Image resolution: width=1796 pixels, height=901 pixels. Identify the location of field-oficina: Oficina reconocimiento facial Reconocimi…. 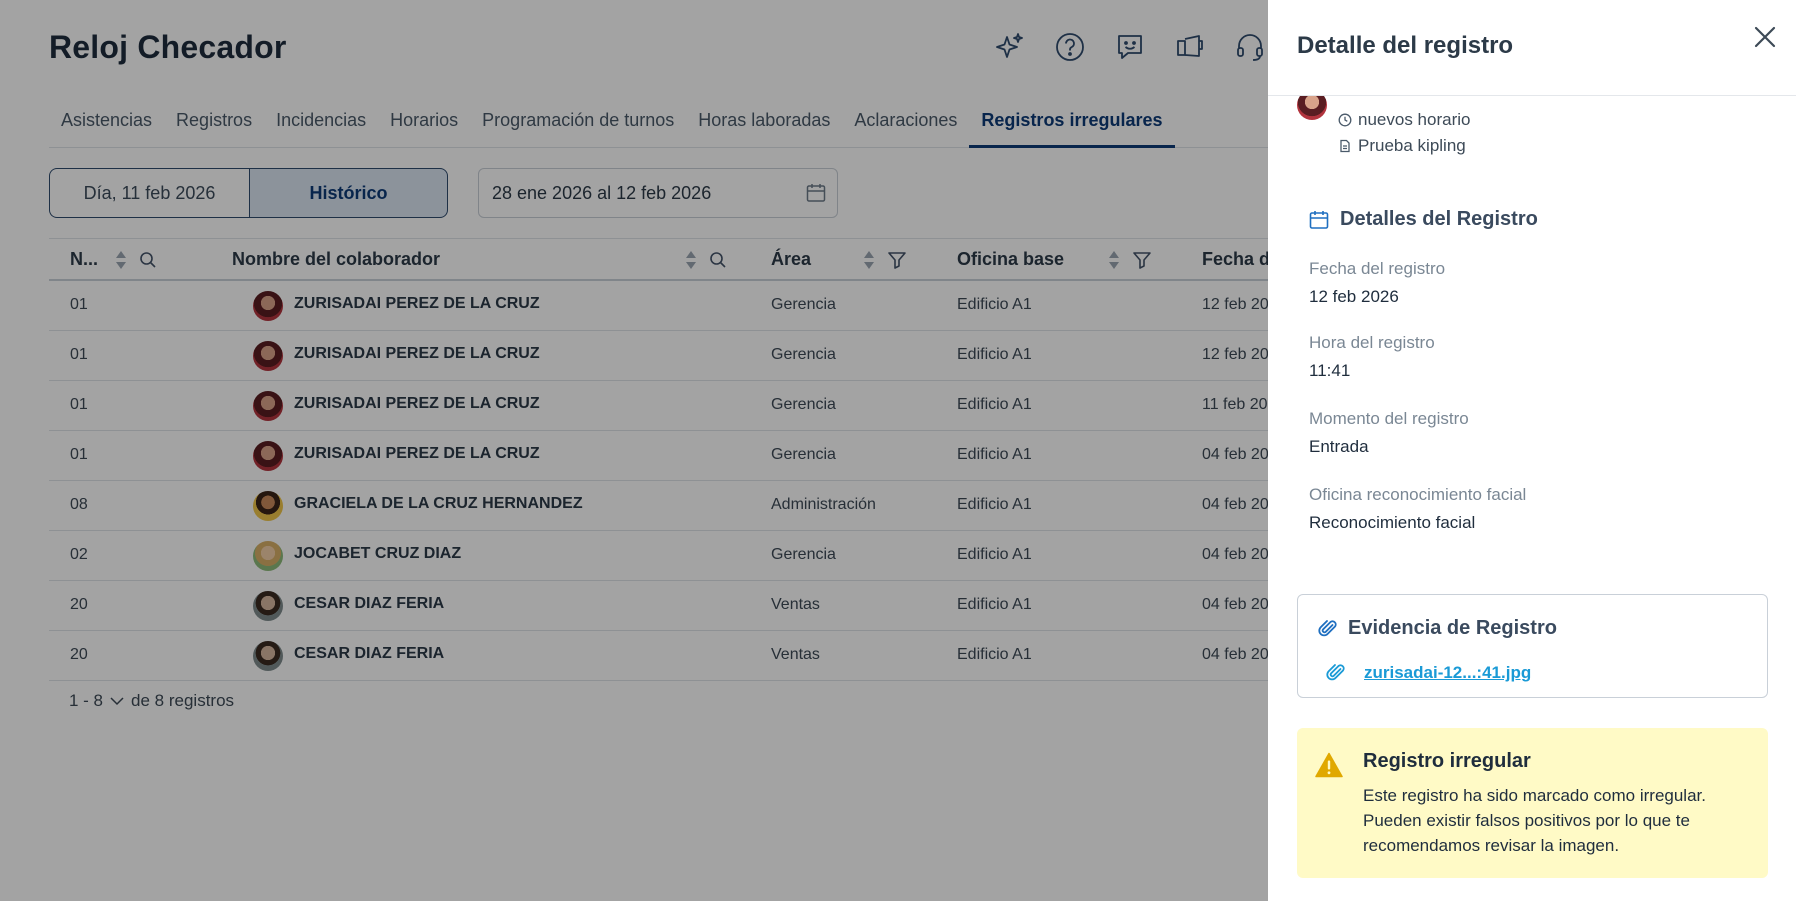
(1417, 509).